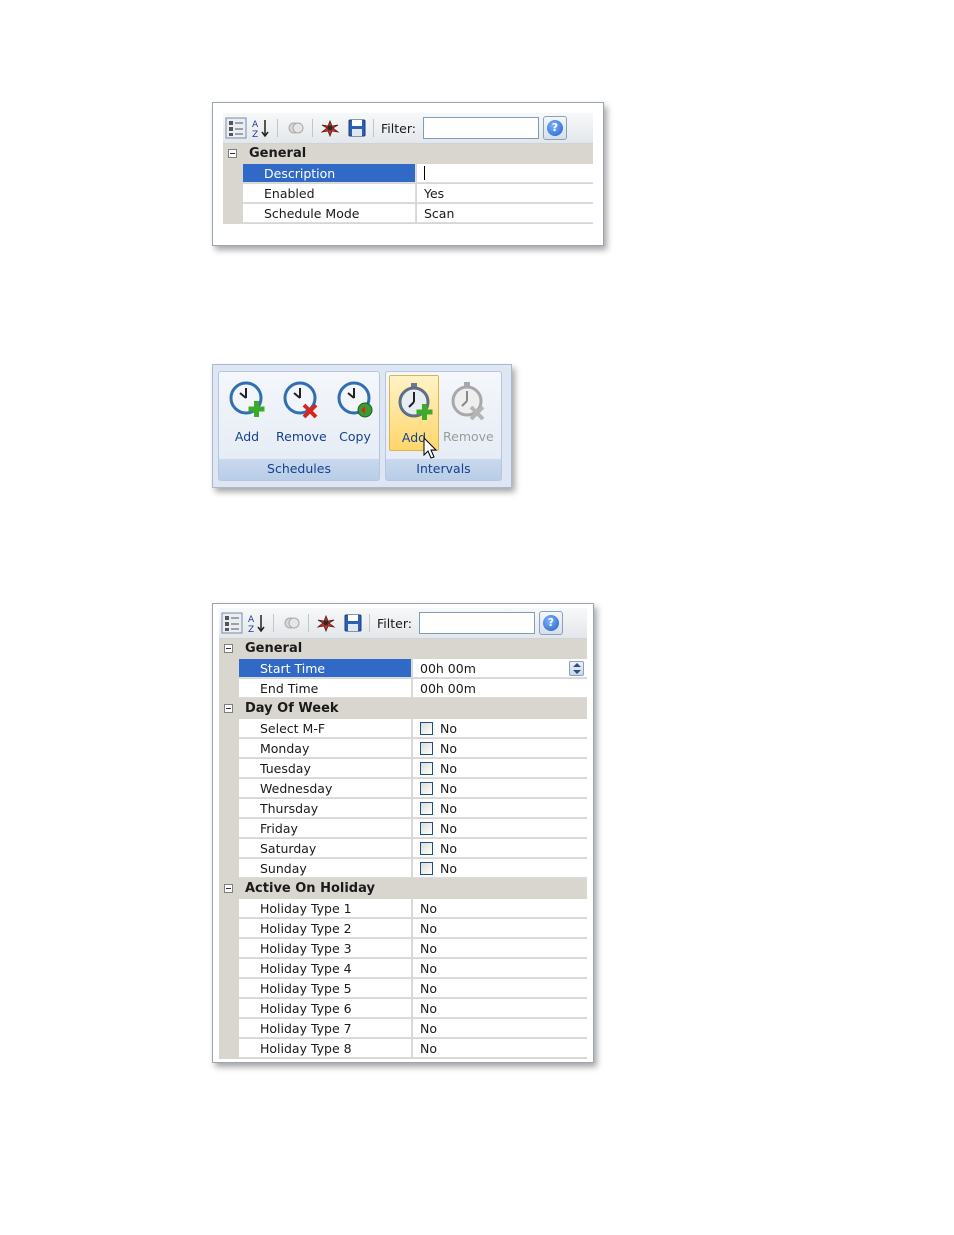  What do you see at coordinates (403, 929) in the screenshot?
I see `property-row-holiday-type-2: Holiday Type 2 No` at bounding box center [403, 929].